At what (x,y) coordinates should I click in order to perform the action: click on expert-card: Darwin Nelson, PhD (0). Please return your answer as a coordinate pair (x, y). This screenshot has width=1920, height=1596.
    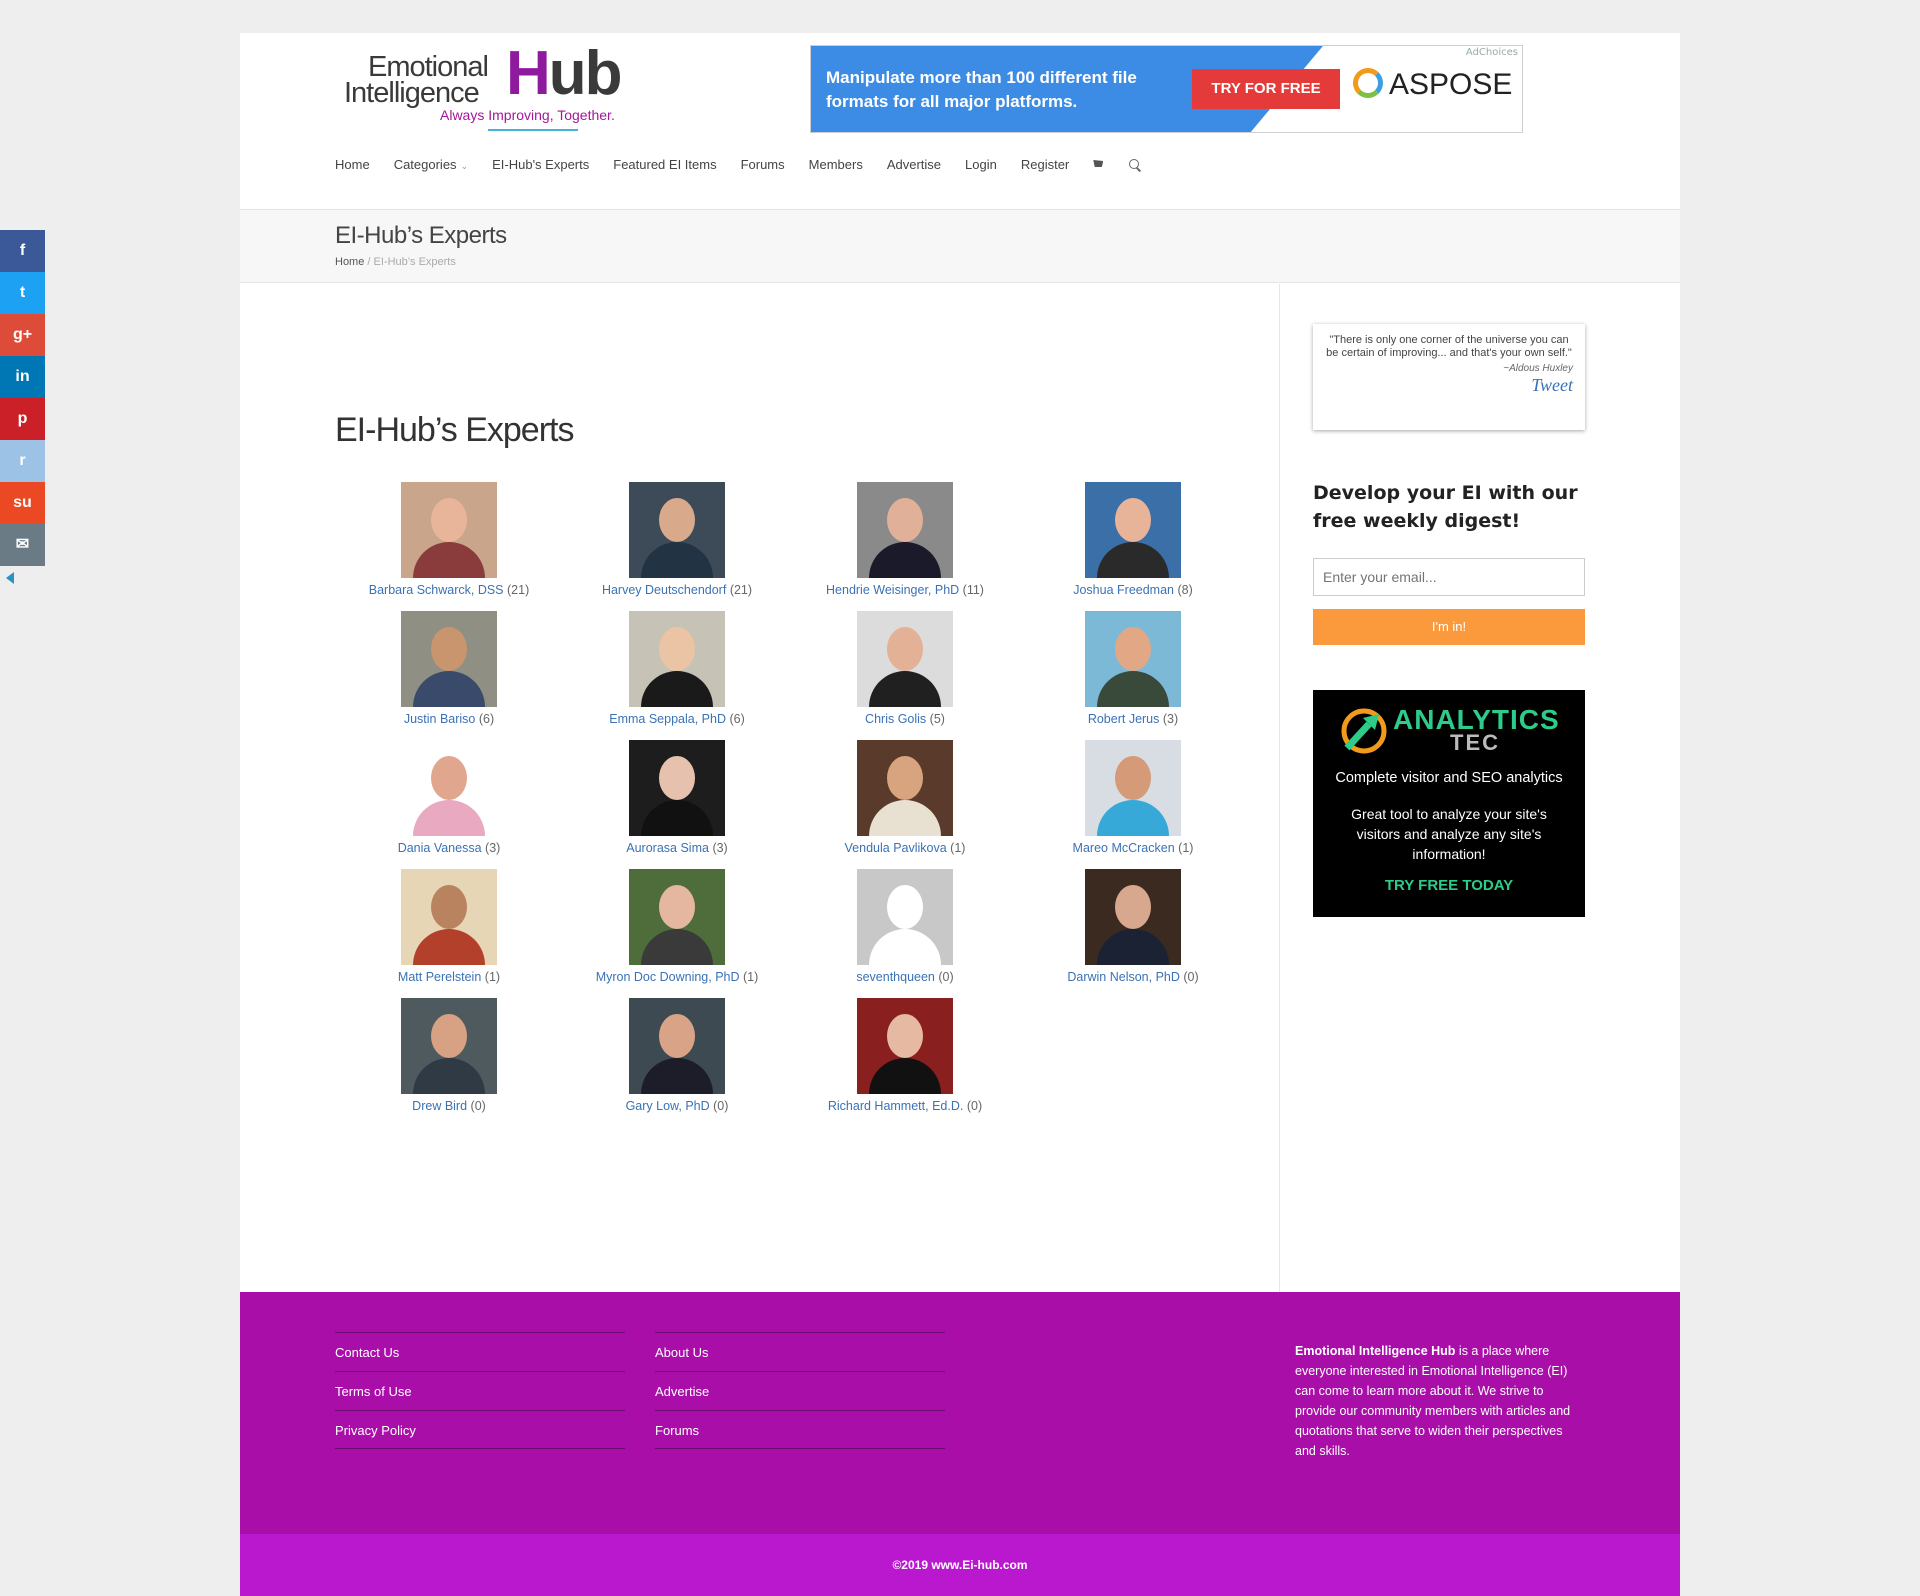
    Looking at the image, I should click on (1133, 926).